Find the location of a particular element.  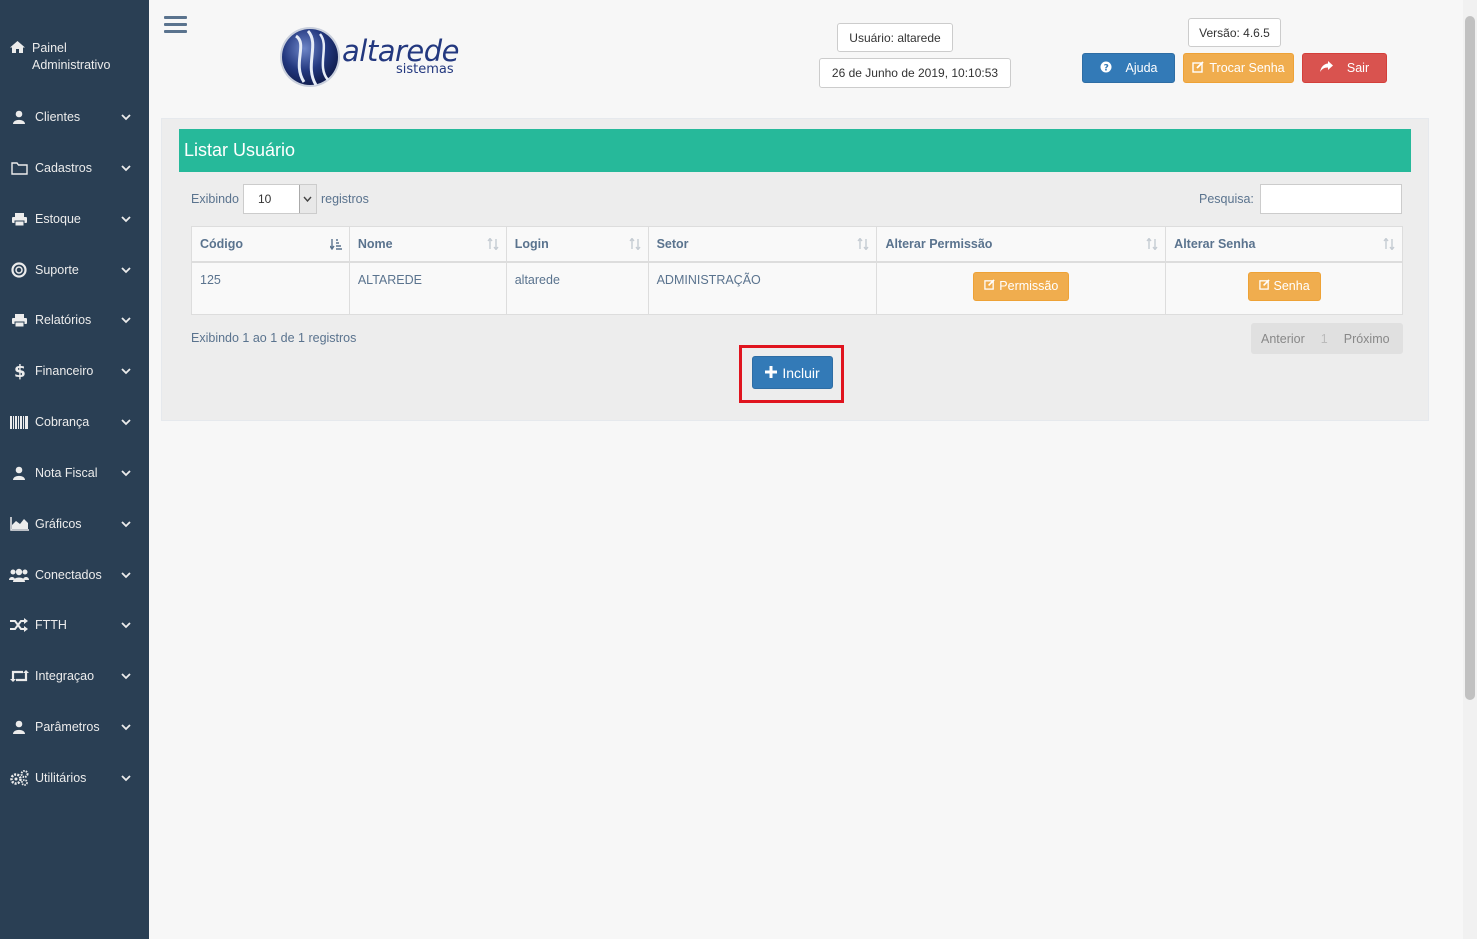

folder-icon is located at coordinates (19, 168).